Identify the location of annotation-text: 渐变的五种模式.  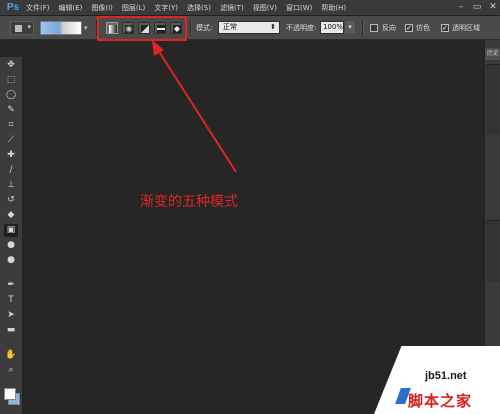
(189, 202).